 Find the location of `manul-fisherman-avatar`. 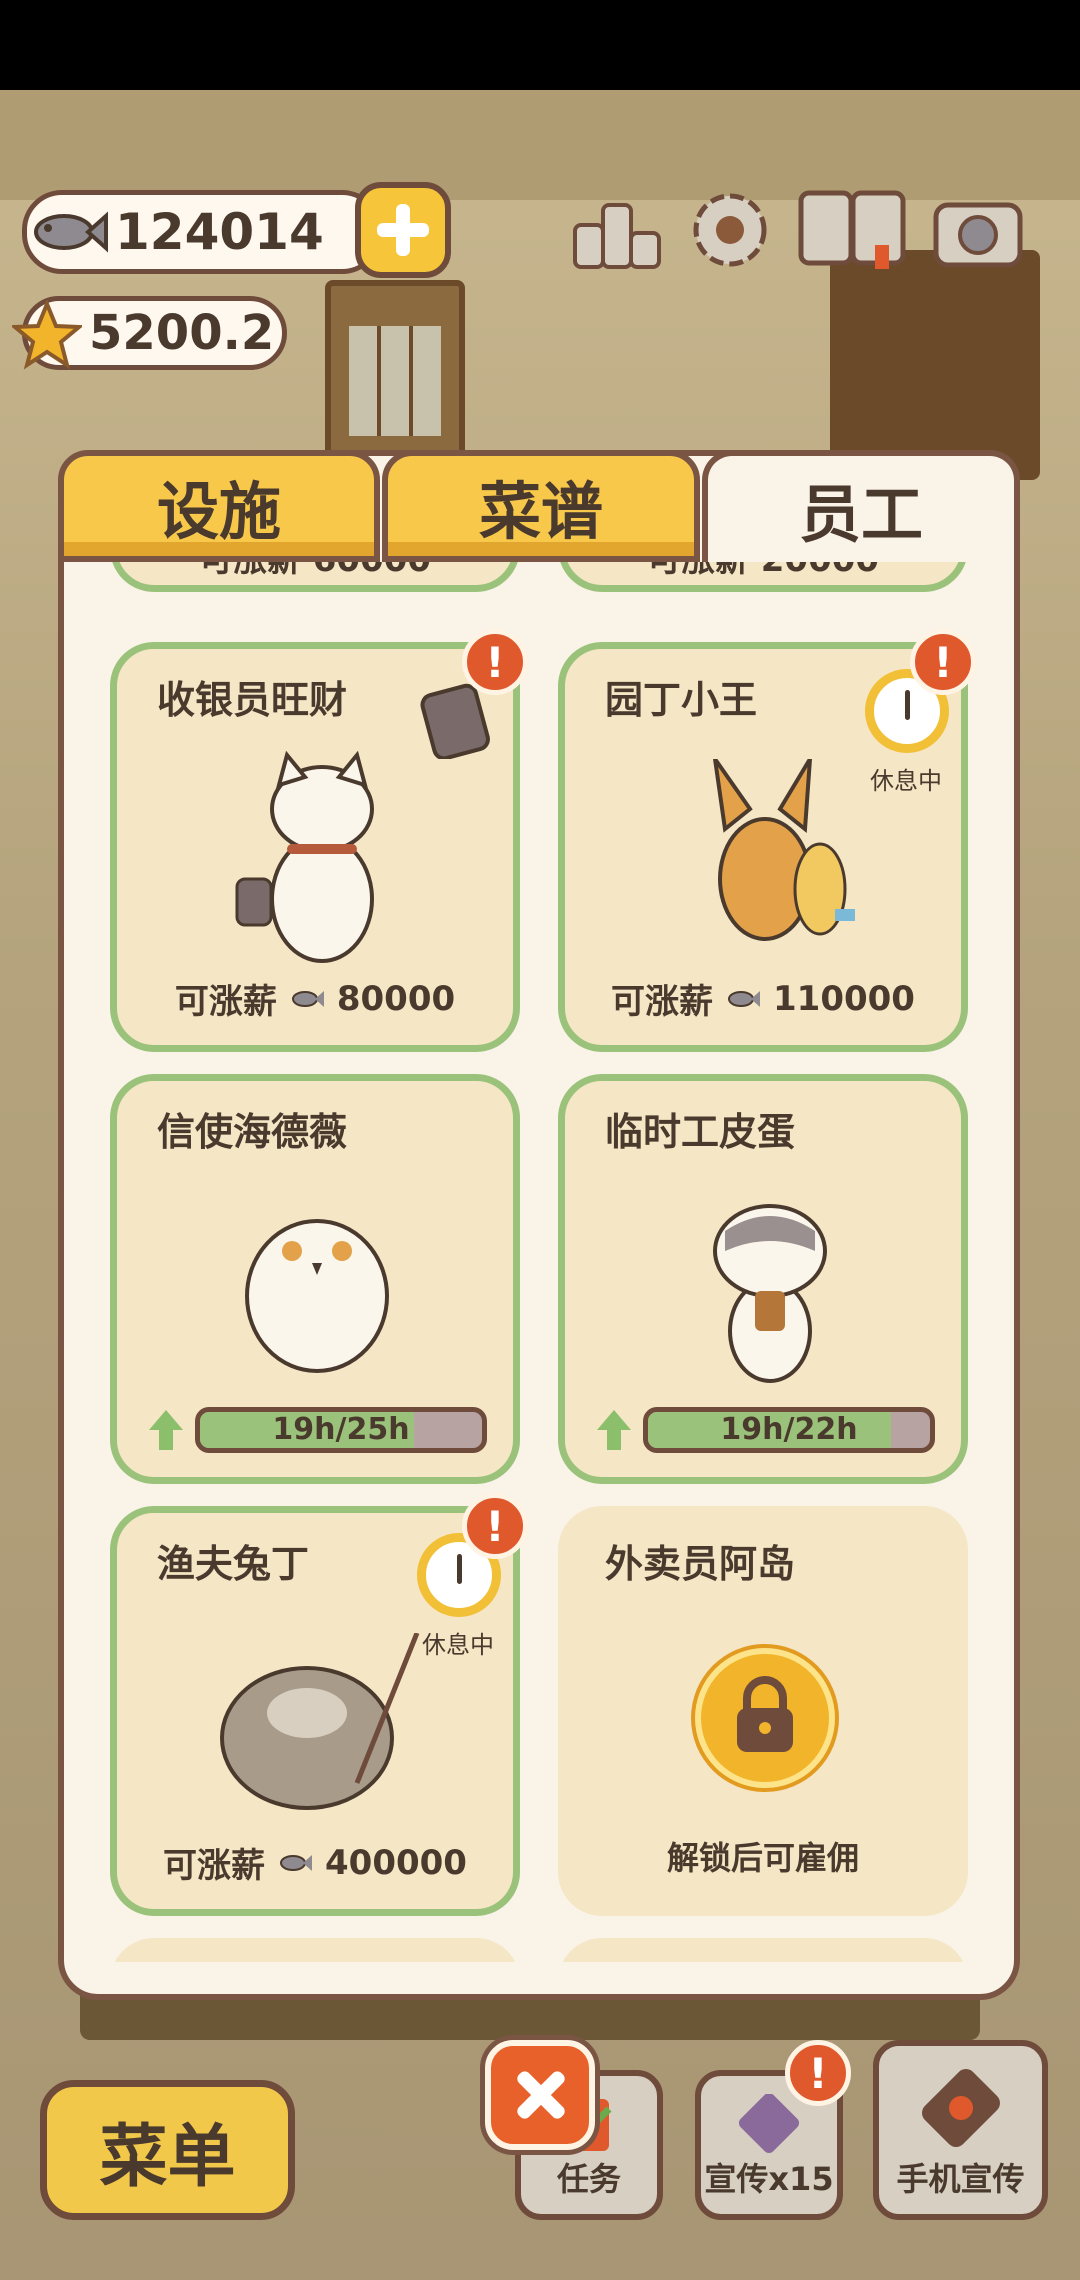

manul-fisherman-avatar is located at coordinates (320, 1721).